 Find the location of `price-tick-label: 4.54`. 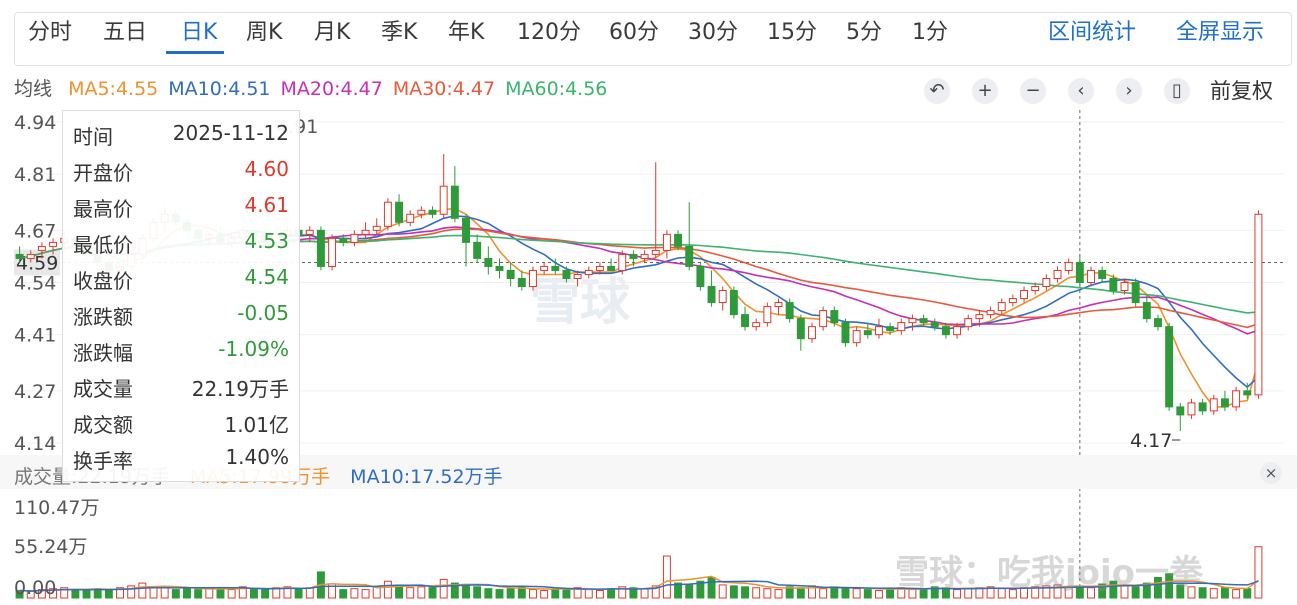

price-tick-label: 4.54 is located at coordinates (35, 284).